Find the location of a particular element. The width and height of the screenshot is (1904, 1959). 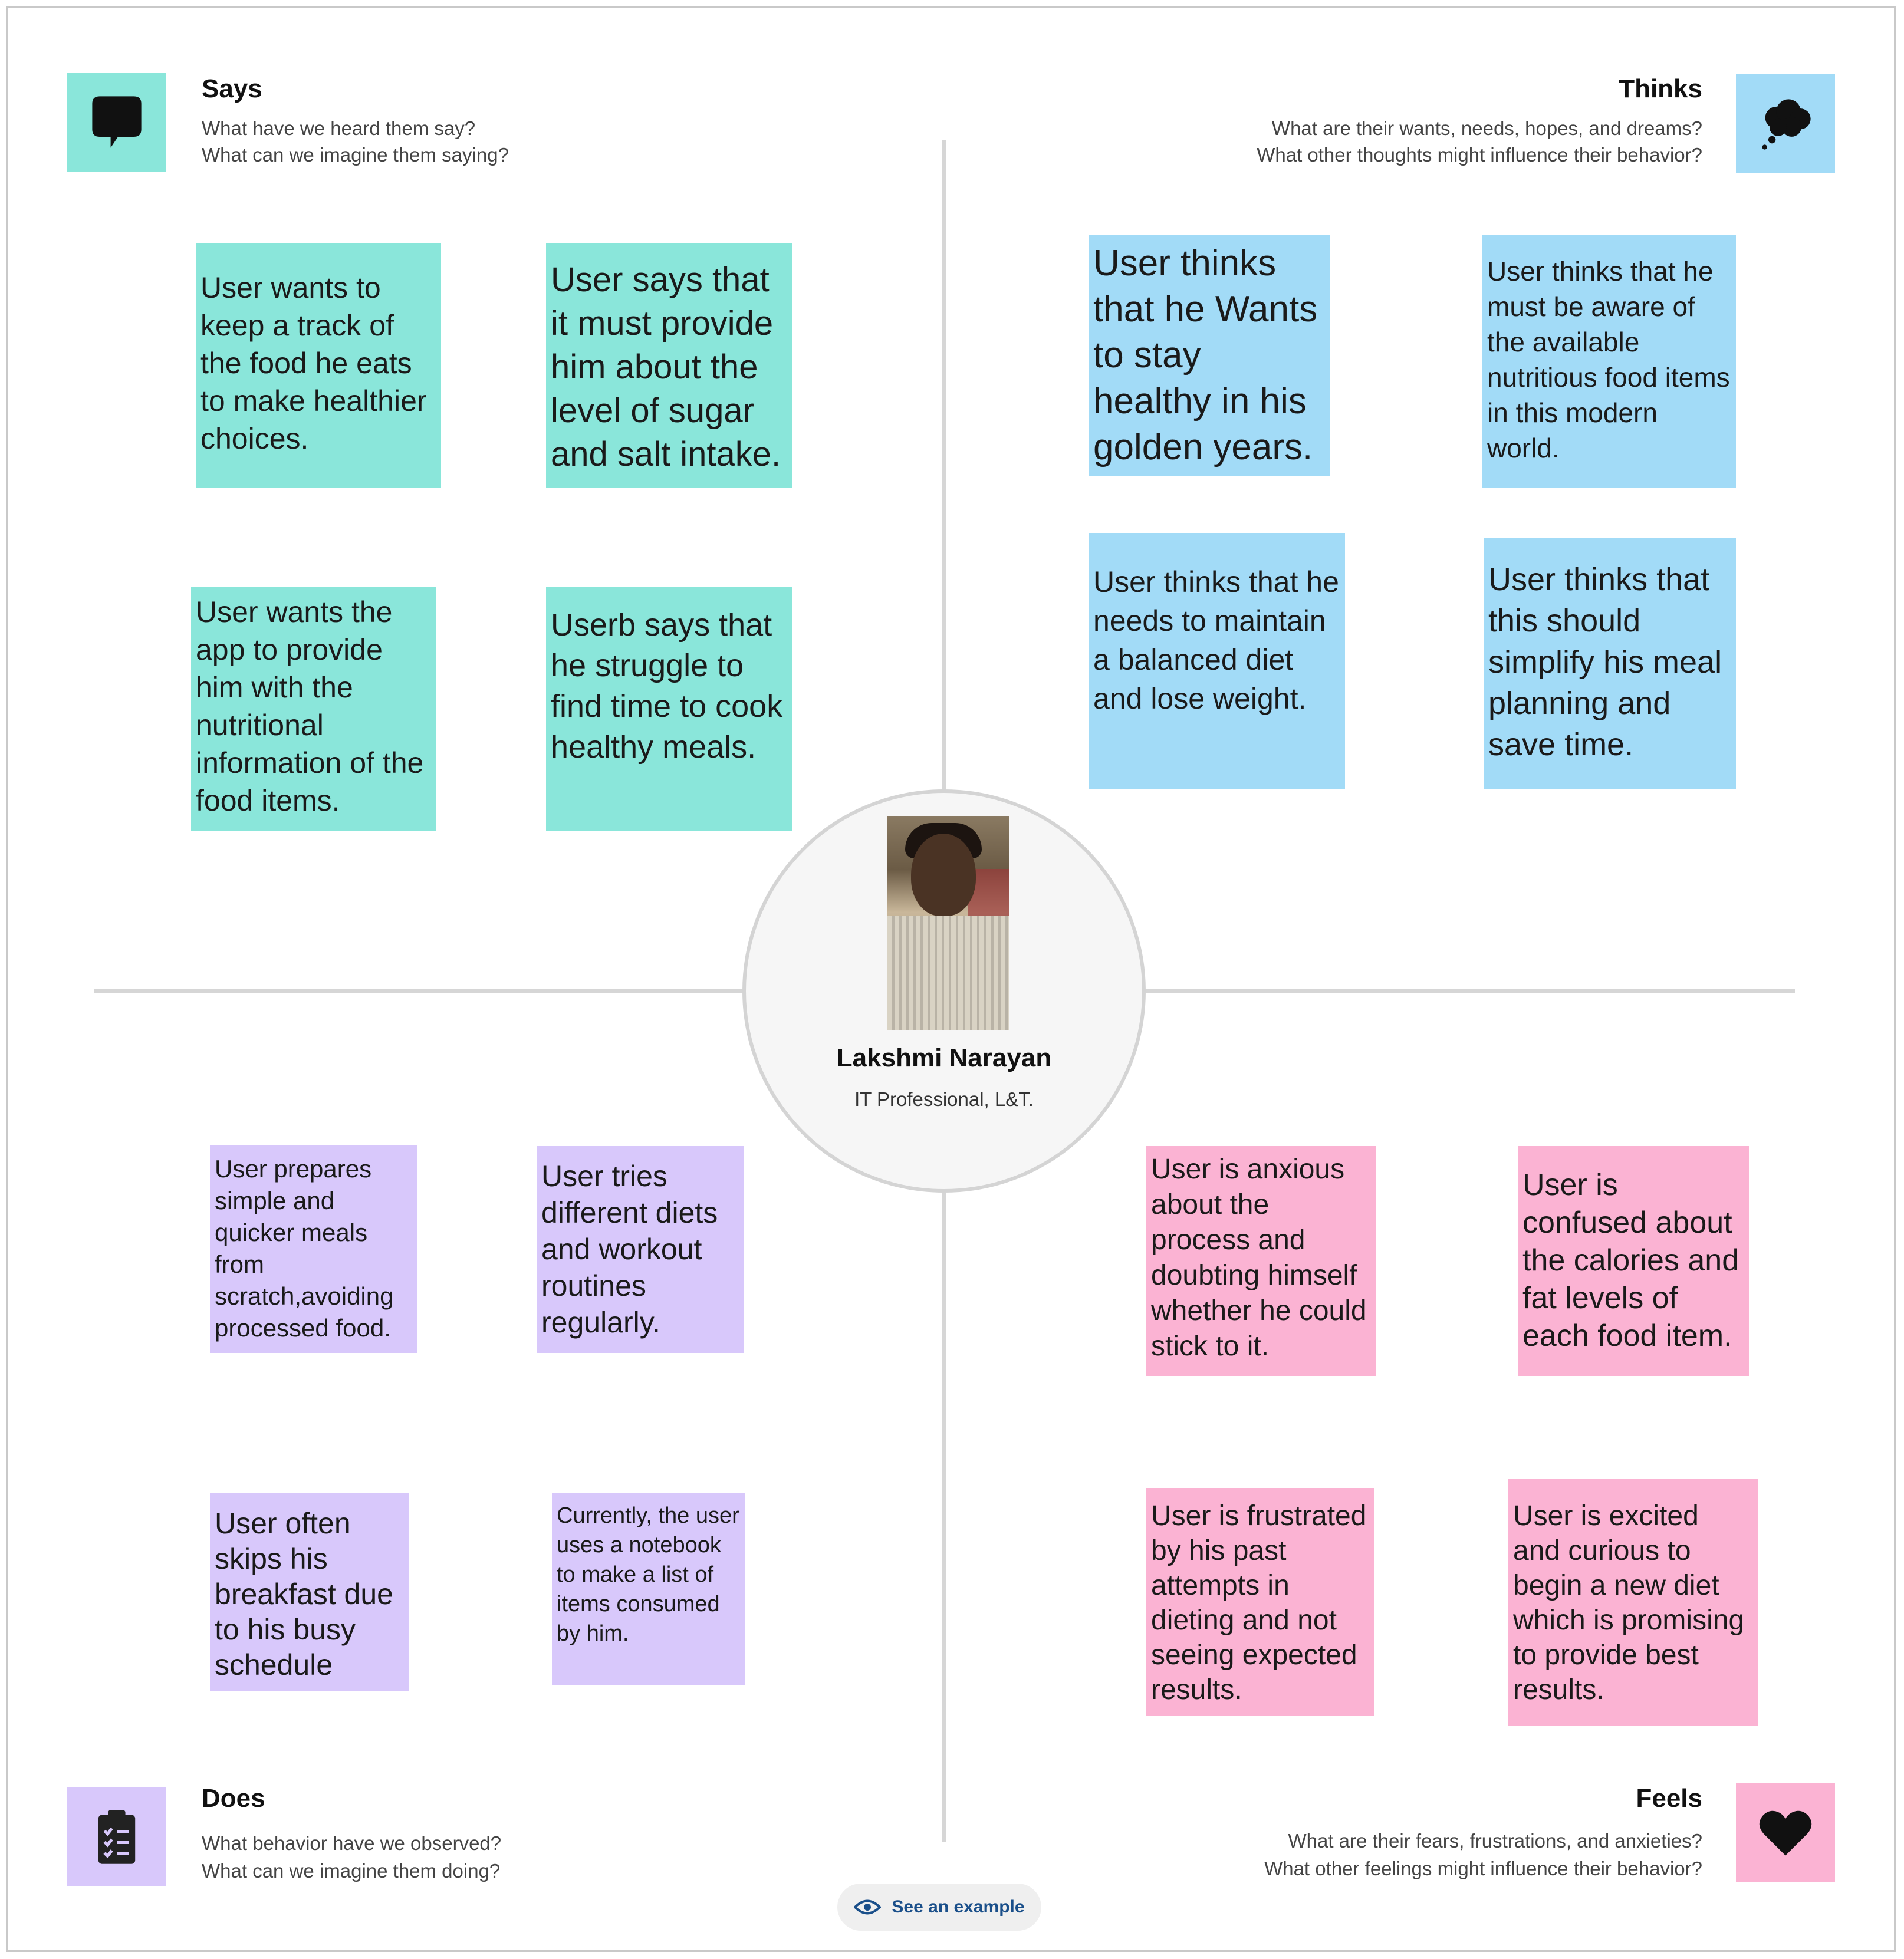

heart-icon is located at coordinates (1786, 1833).